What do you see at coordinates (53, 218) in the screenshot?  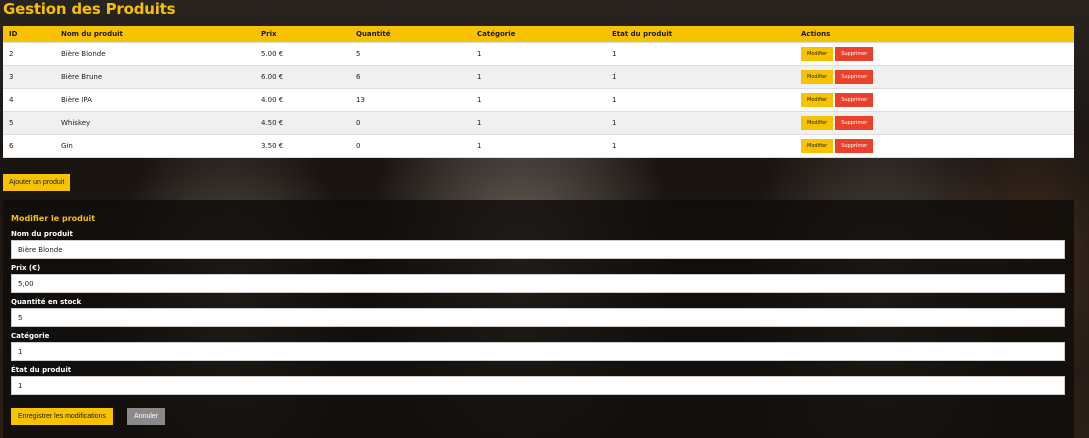 I see `form-title: Modifier le produit` at bounding box center [53, 218].